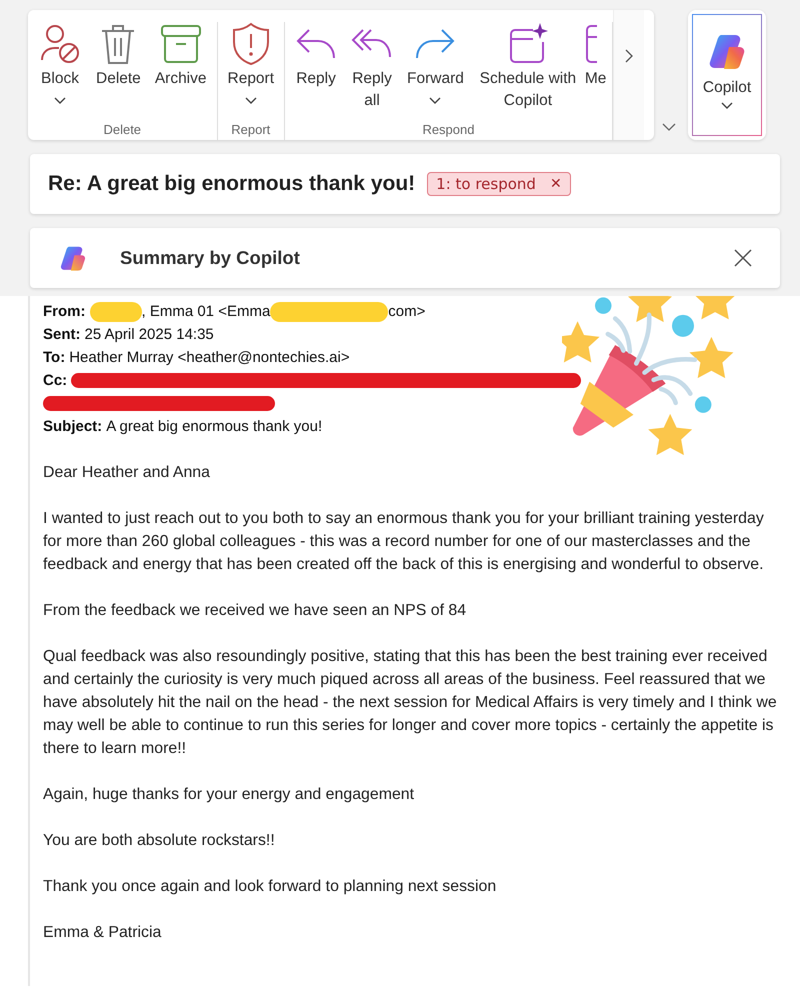 The height and width of the screenshot is (990, 800). I want to click on ribbon-button: Delete, so click(118, 72).